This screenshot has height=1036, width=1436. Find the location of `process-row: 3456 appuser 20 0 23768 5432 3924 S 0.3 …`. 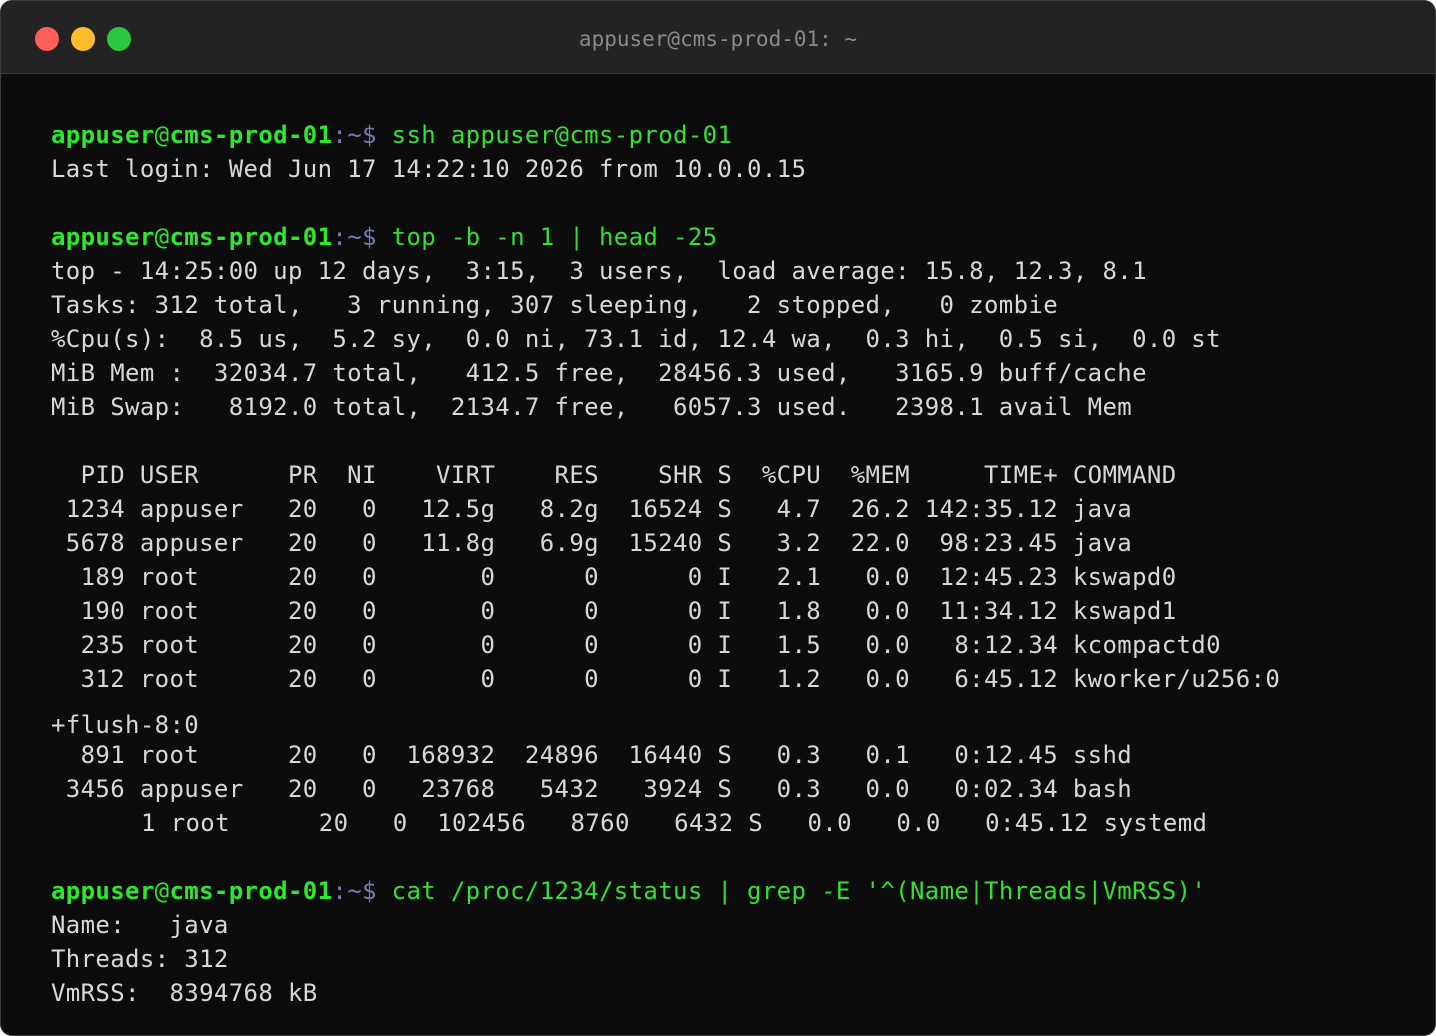

process-row: 3456 appuser 20 0 23768 5432 3924 S 0.3 … is located at coordinates (592, 789).